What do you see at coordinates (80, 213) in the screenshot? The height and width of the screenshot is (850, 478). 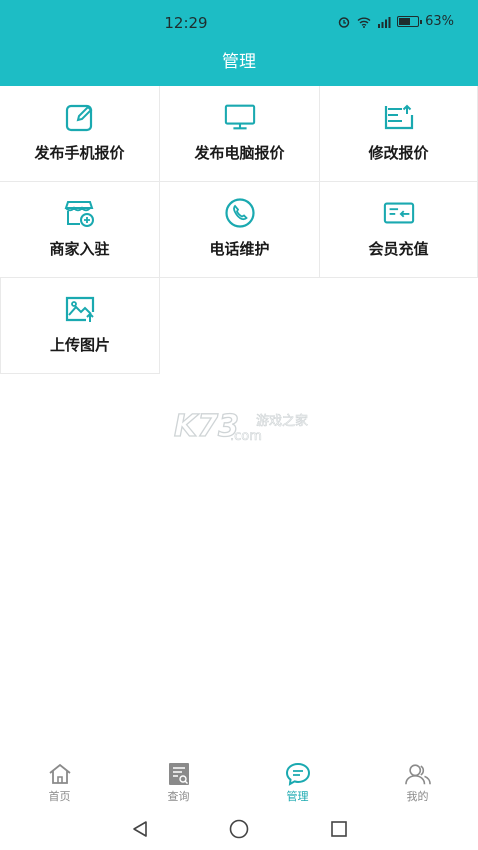 I see `storefront-add-icon` at bounding box center [80, 213].